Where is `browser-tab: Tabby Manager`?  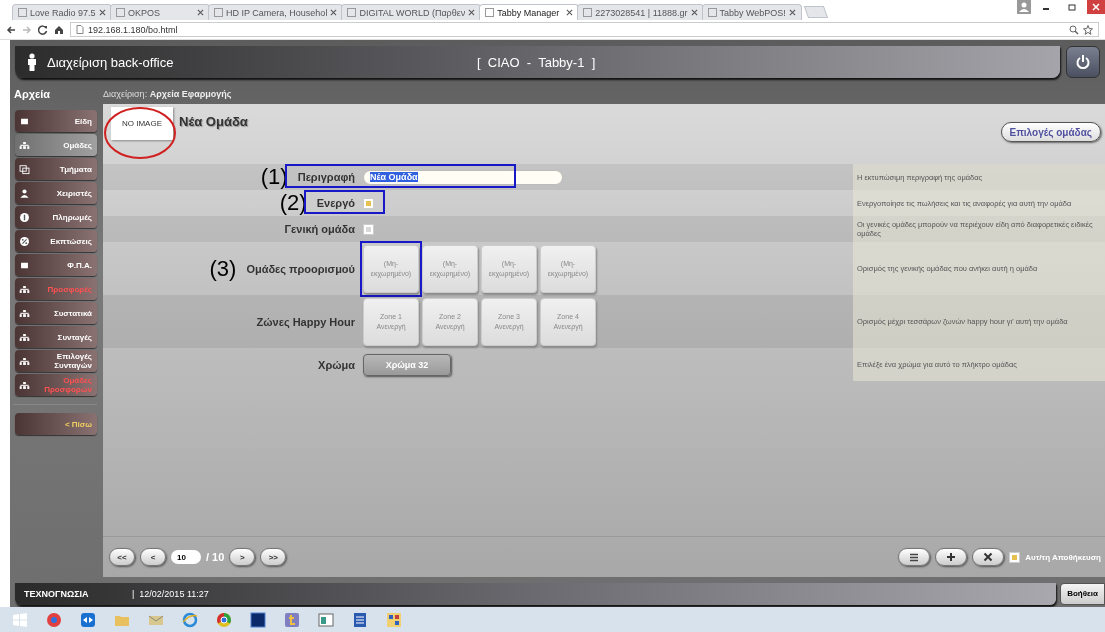
browser-tab: Tabby Manager is located at coordinates (529, 12).